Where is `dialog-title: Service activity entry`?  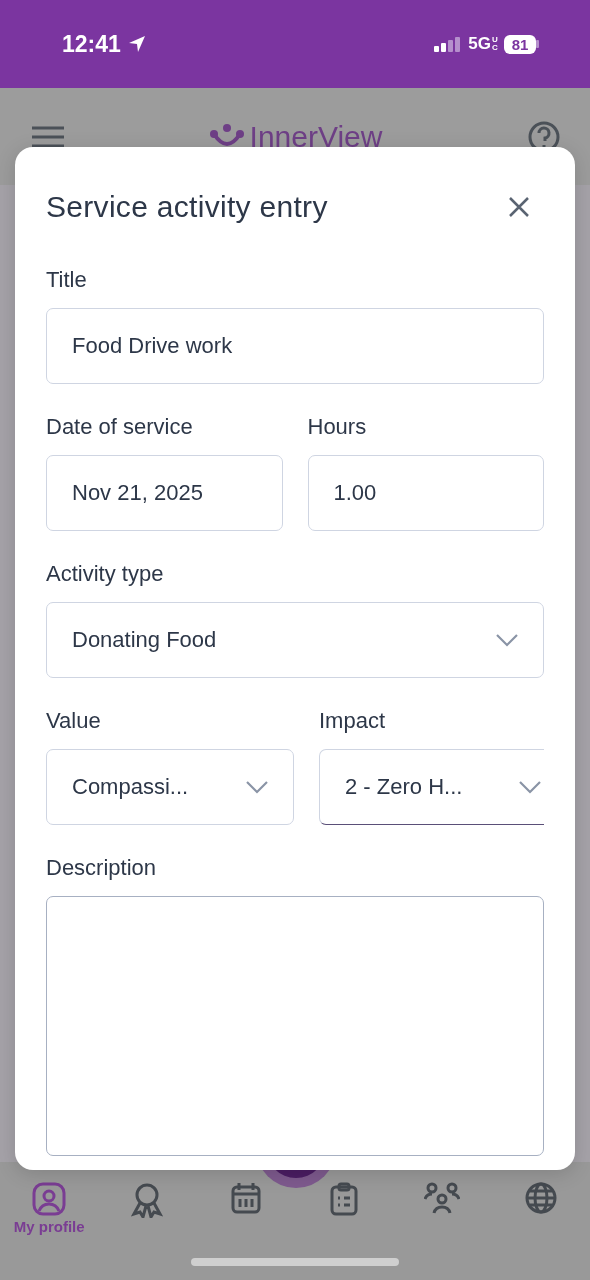 dialog-title: Service activity entry is located at coordinates (187, 207).